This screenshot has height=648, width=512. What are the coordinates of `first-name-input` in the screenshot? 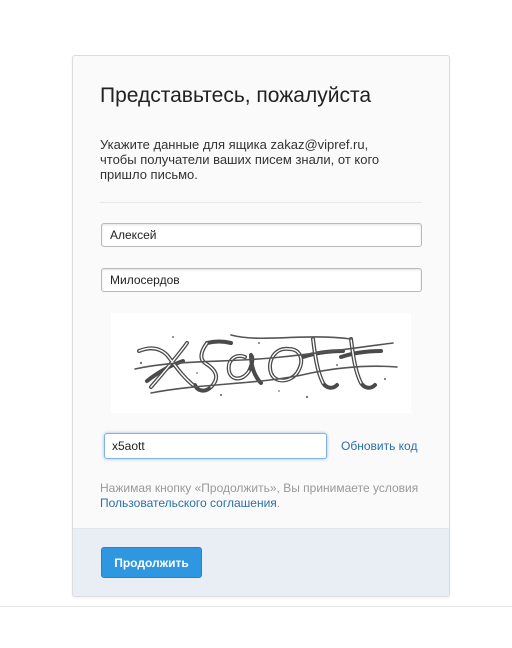 It's located at (261, 235).